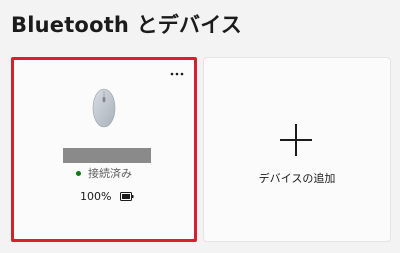 Image resolution: width=400 pixels, height=253 pixels. Describe the element at coordinates (126, 25) in the screenshot. I see `page-title: Bluetooth とデバイス` at that location.